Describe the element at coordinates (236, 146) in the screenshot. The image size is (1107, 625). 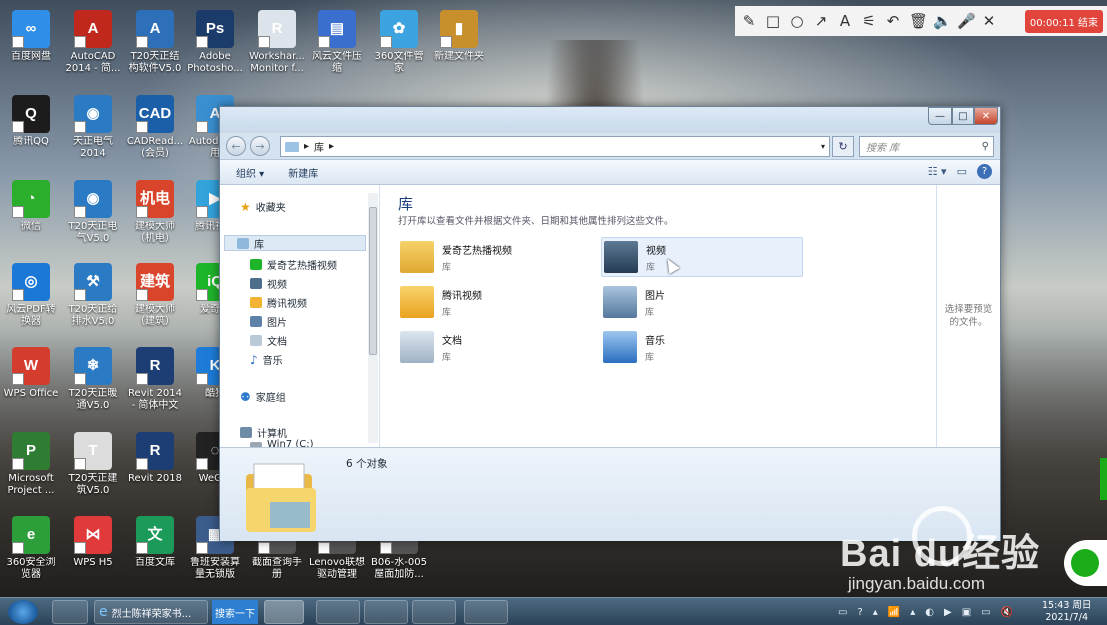
I see `back-button: ←` at that location.